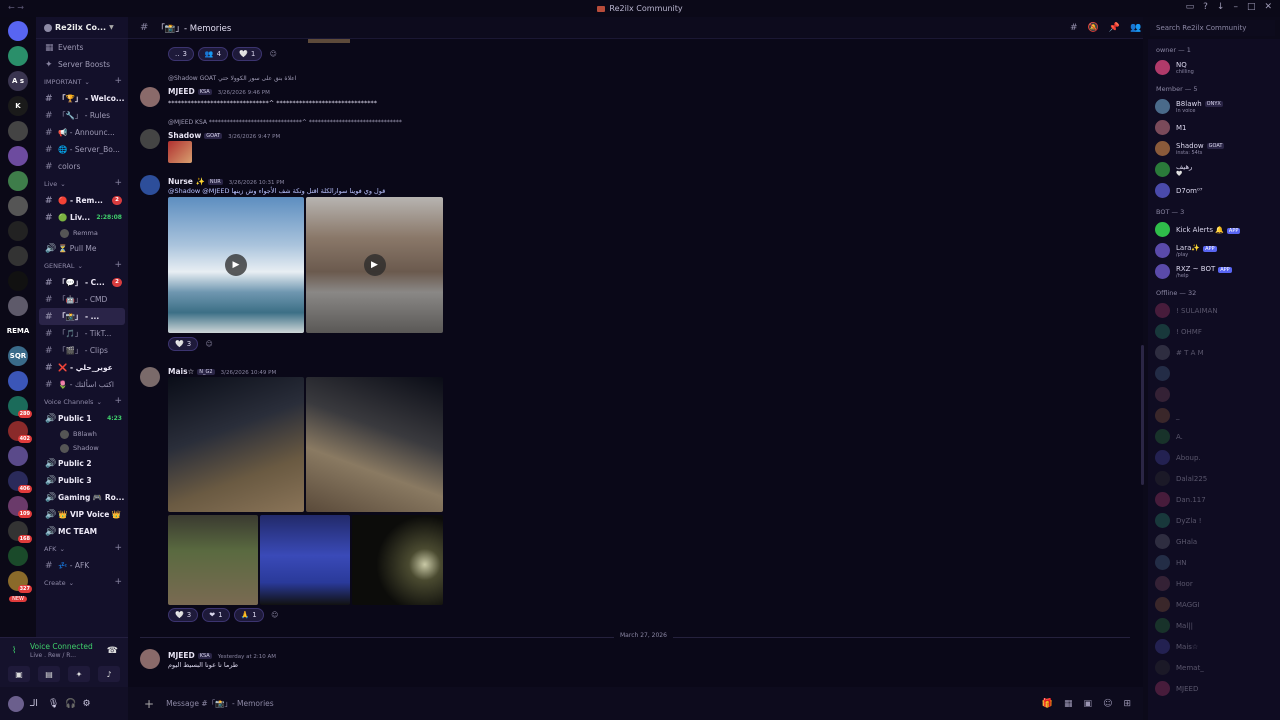 The image size is (1280, 720). What do you see at coordinates (109, 674) in the screenshot?
I see `soundboard-button: ♪` at bounding box center [109, 674].